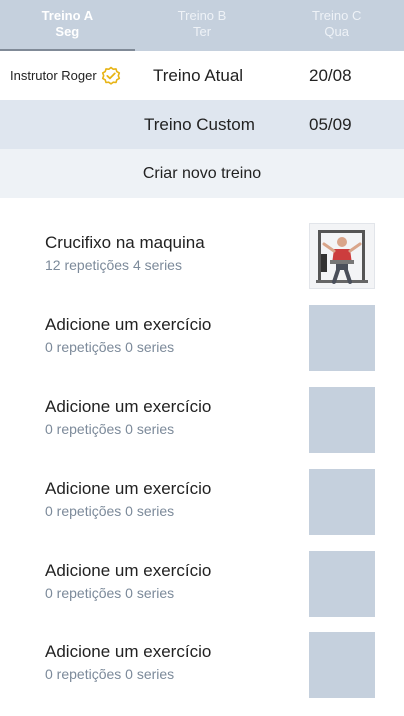  I want to click on instructor-name: Instrutor Roger, so click(53, 75).